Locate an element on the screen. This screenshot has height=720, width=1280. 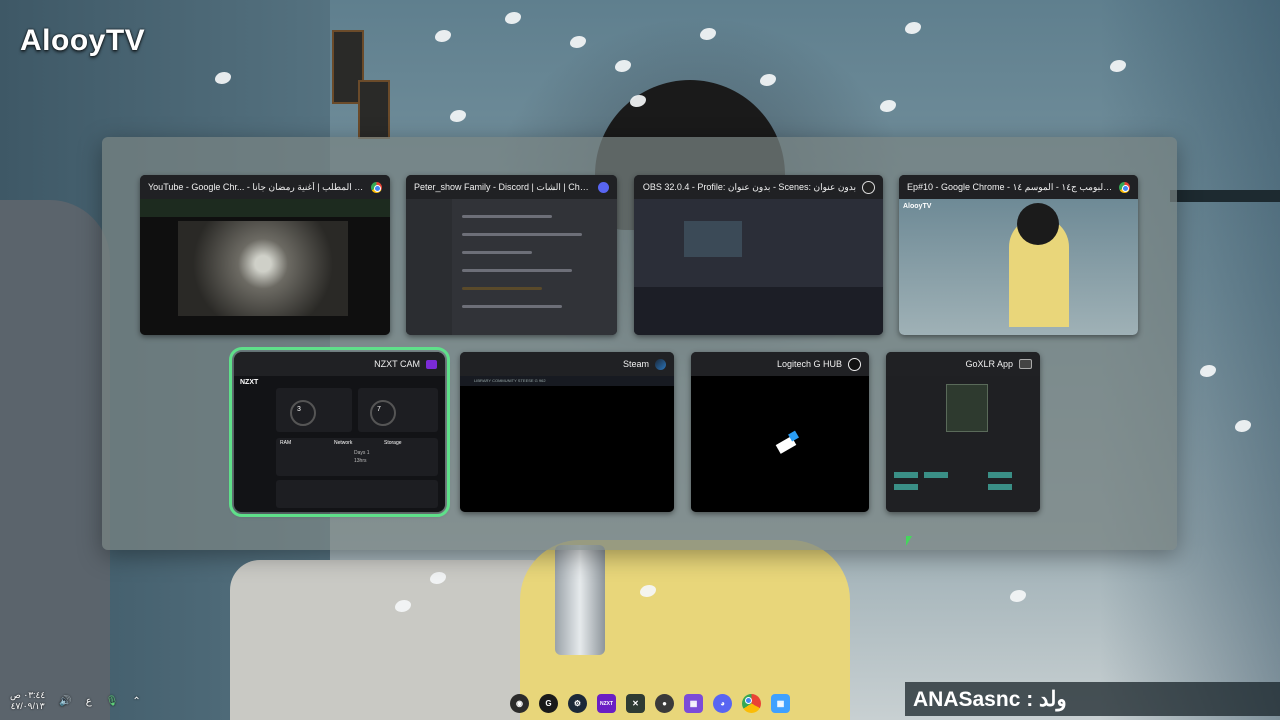
window-thumb-goxlr: GoXLR App is located at coordinates (963, 432).